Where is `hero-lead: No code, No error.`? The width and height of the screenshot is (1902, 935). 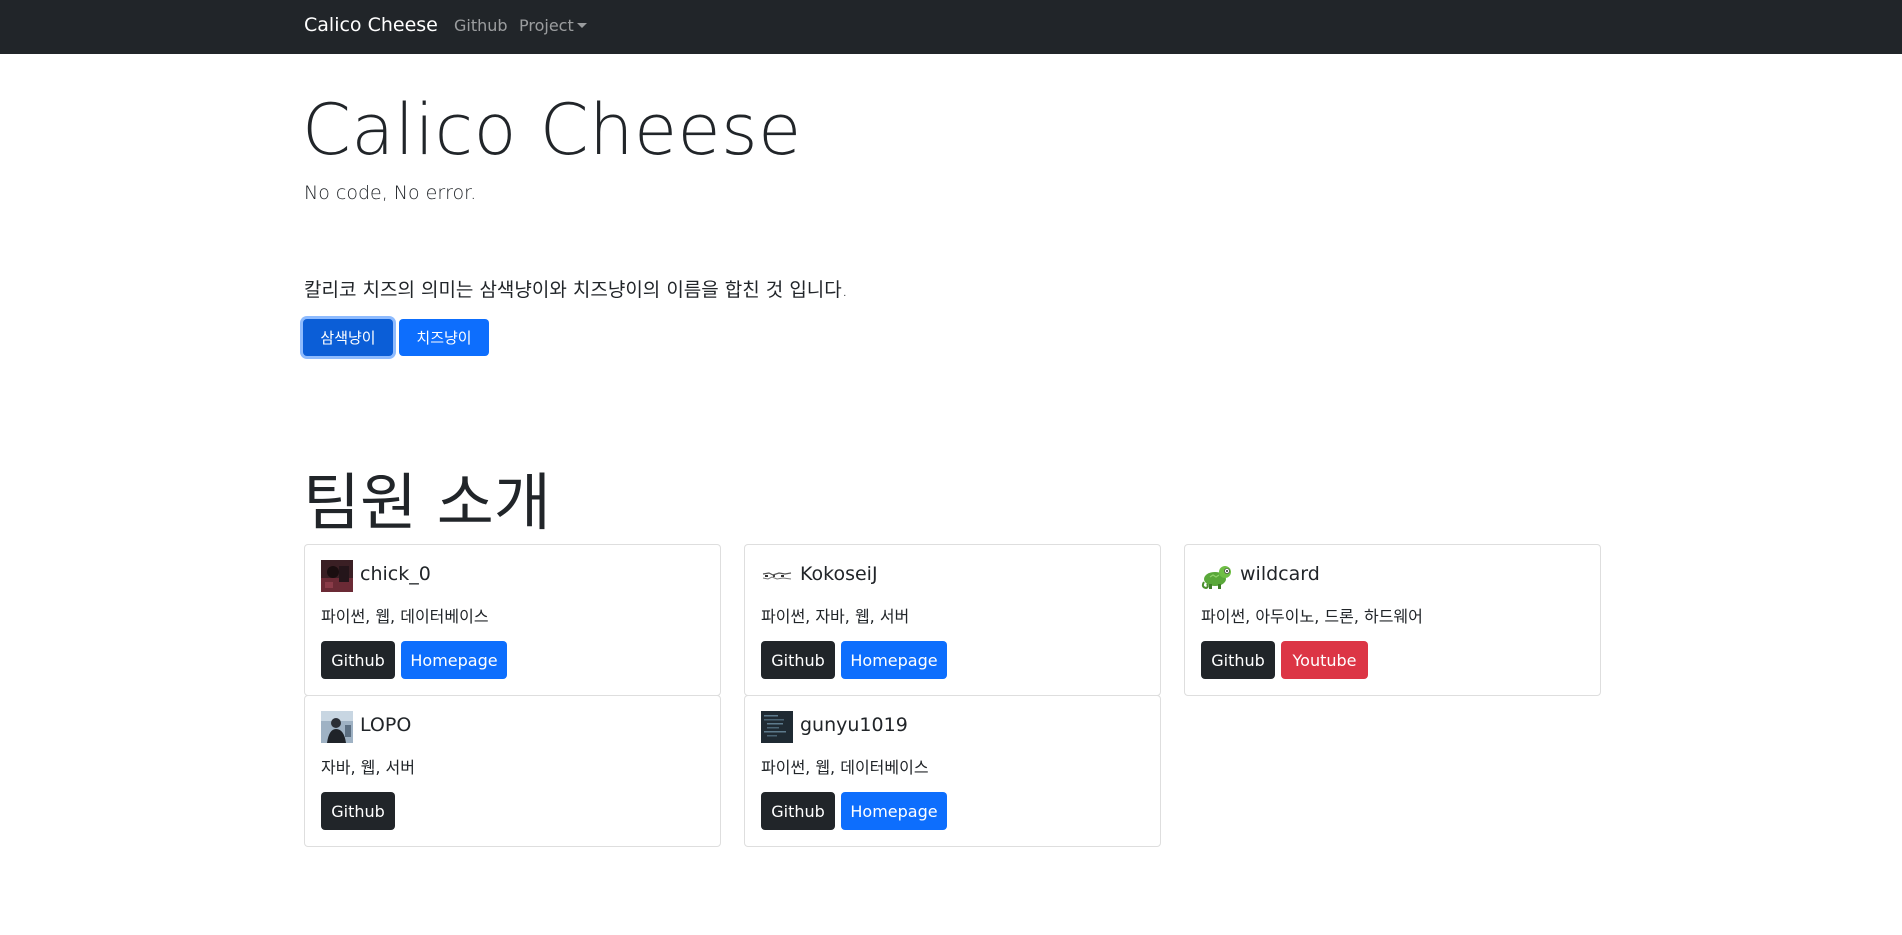 hero-lead: No code, No error. is located at coordinates (390, 193).